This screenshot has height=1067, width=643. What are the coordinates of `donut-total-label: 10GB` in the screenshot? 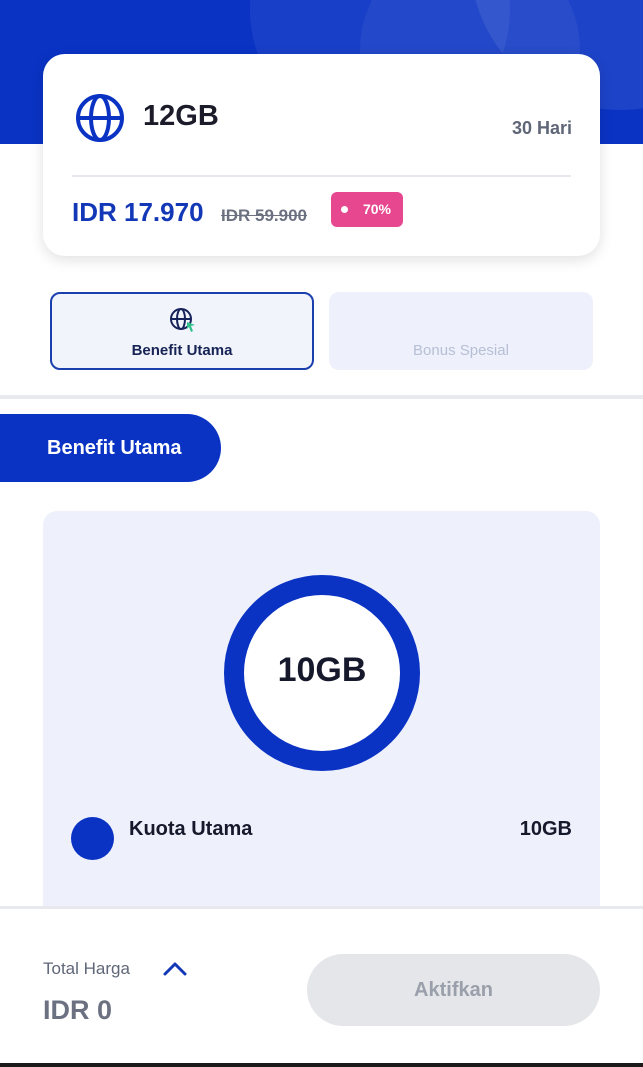 It's located at (322, 670).